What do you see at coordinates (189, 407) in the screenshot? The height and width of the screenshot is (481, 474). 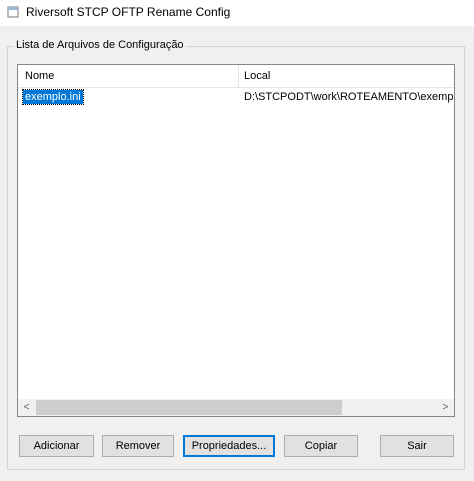 I see `scrollbar-thumb` at bounding box center [189, 407].